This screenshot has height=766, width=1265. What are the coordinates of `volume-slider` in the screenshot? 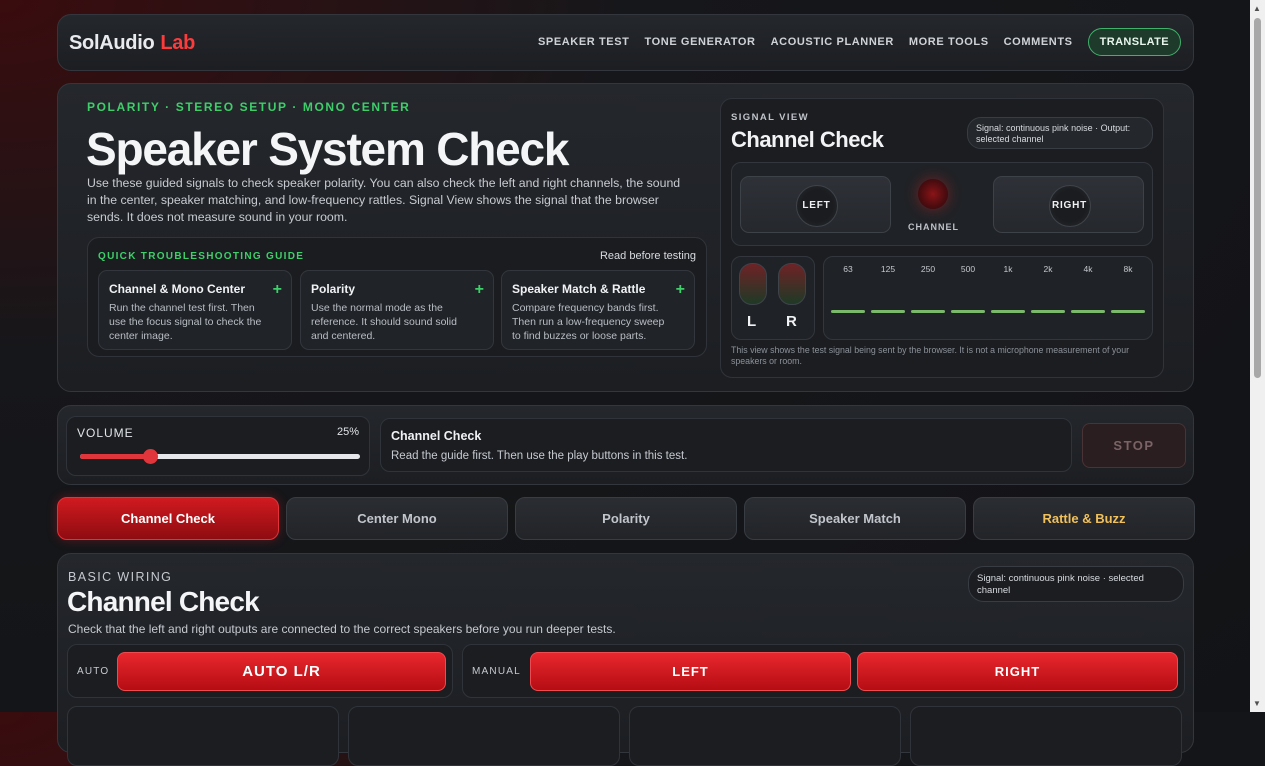 It's located at (220, 456).